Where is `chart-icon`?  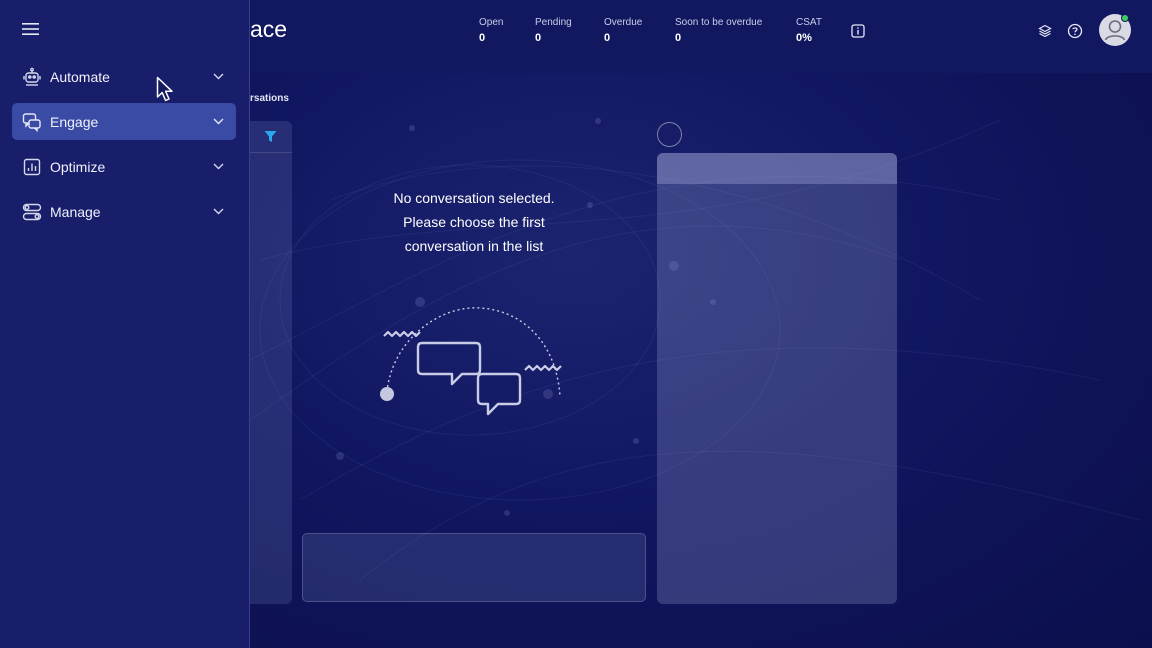 chart-icon is located at coordinates (31, 167).